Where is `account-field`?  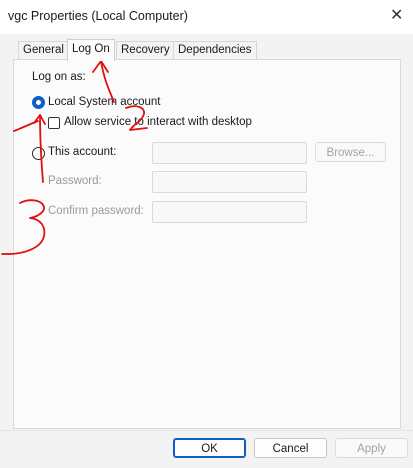
account-field is located at coordinates (229, 153).